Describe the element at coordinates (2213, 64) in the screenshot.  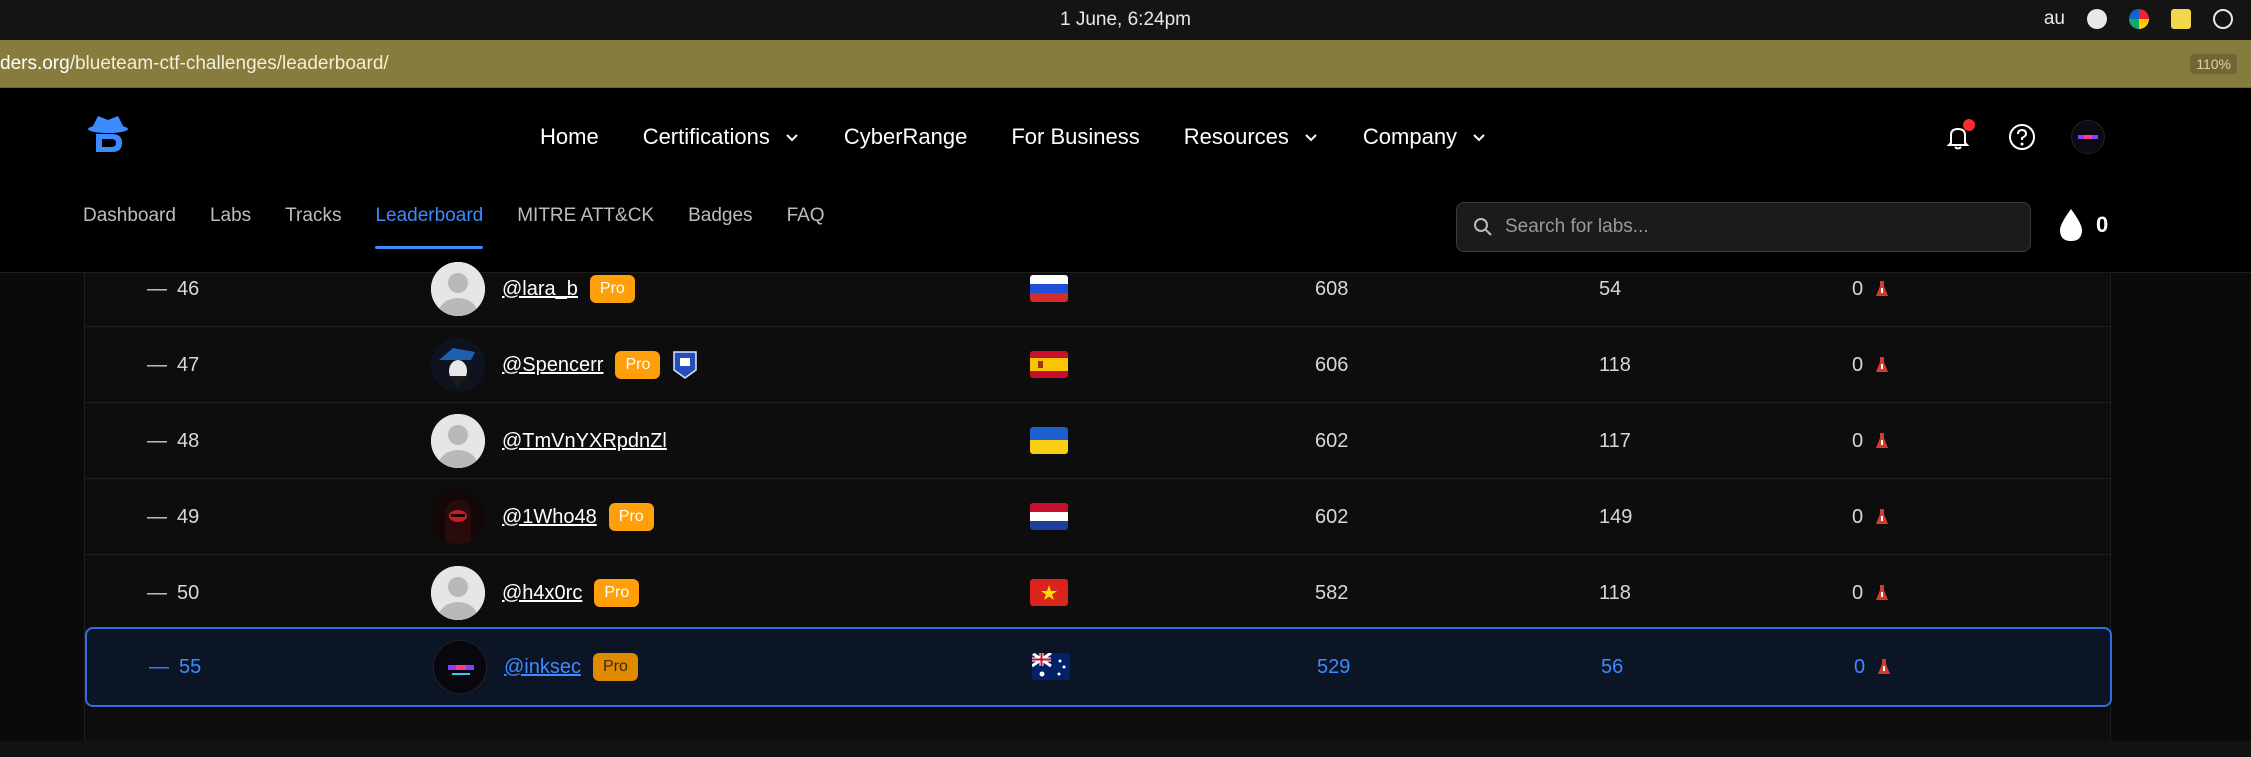
I see `zoom-level-badge: 110%` at that location.